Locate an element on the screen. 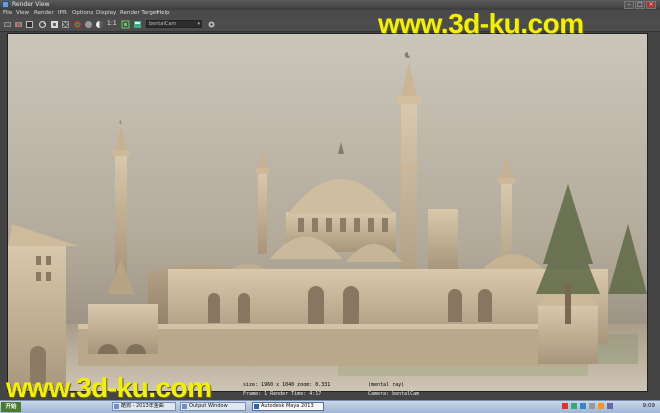 The image size is (660, 413). volume-icon is located at coordinates (592, 406).